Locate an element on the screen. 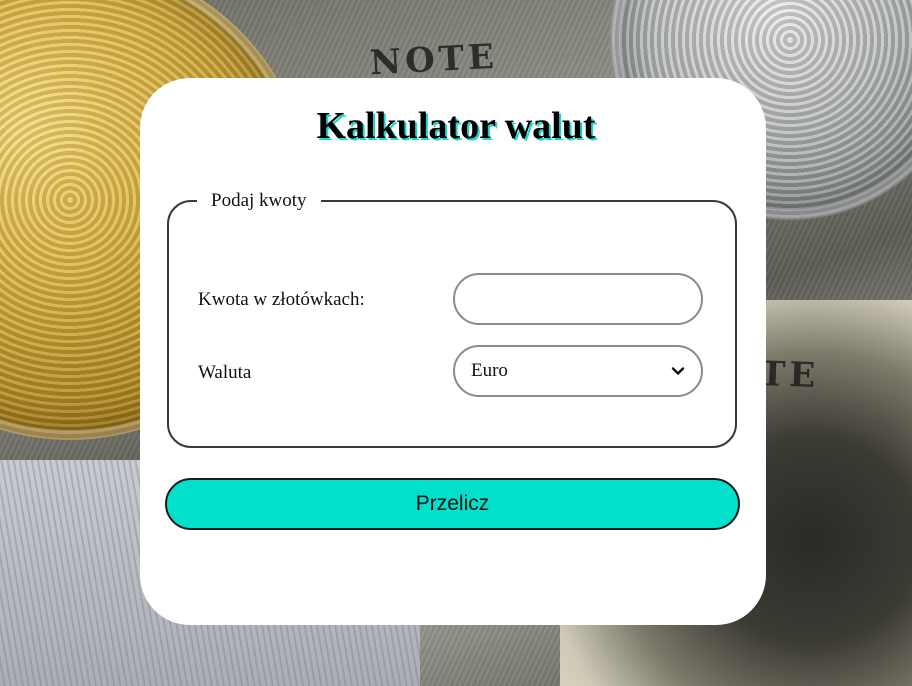 The width and height of the screenshot is (912, 686). page-title: Kalkulator walut is located at coordinates (456, 126).